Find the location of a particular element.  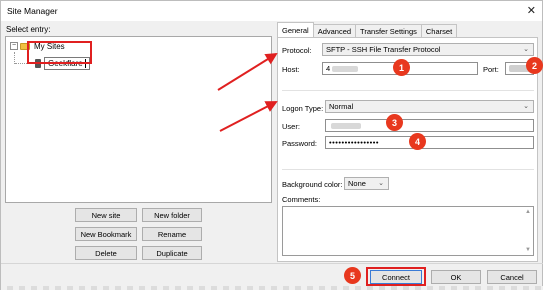

window-title: Site Manager is located at coordinates (32, 11).